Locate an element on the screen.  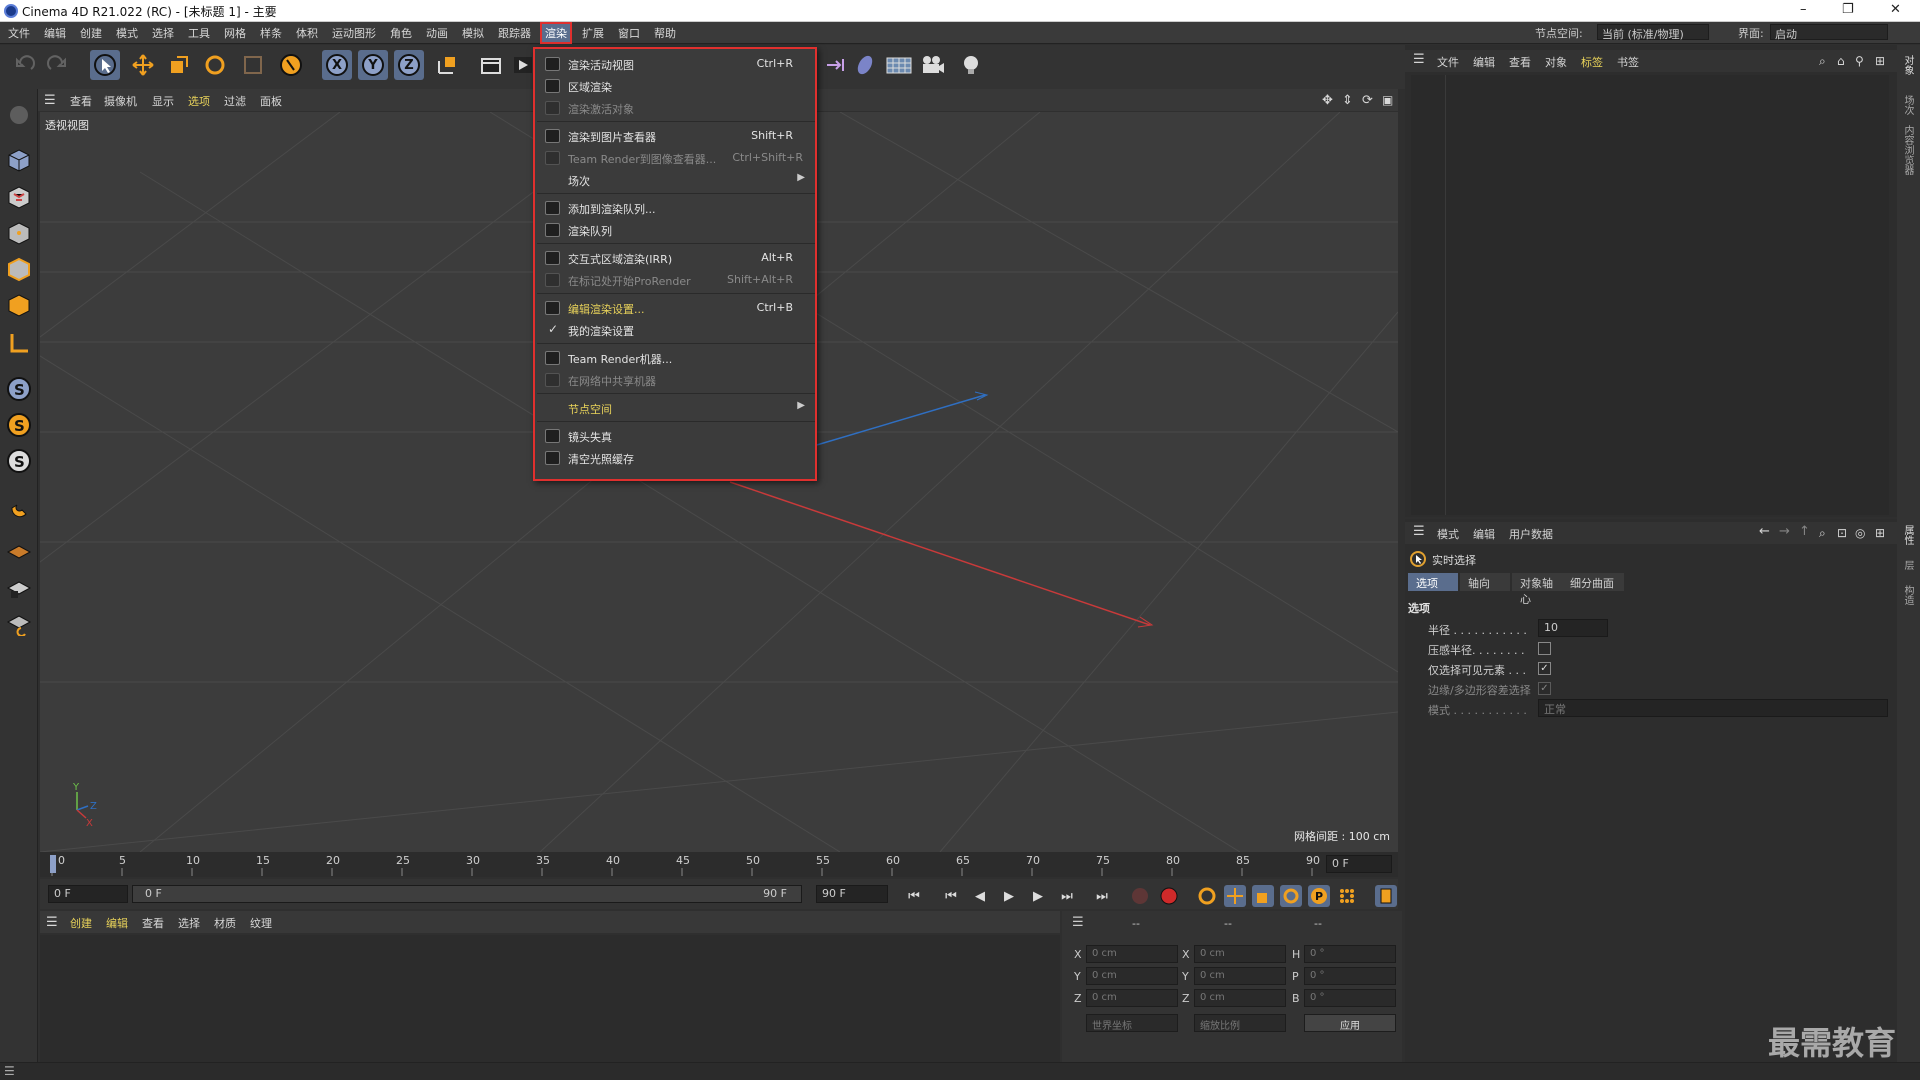
menu-item-my-render-setting: ✓ 我的渲染设置 is located at coordinates (676, 330).